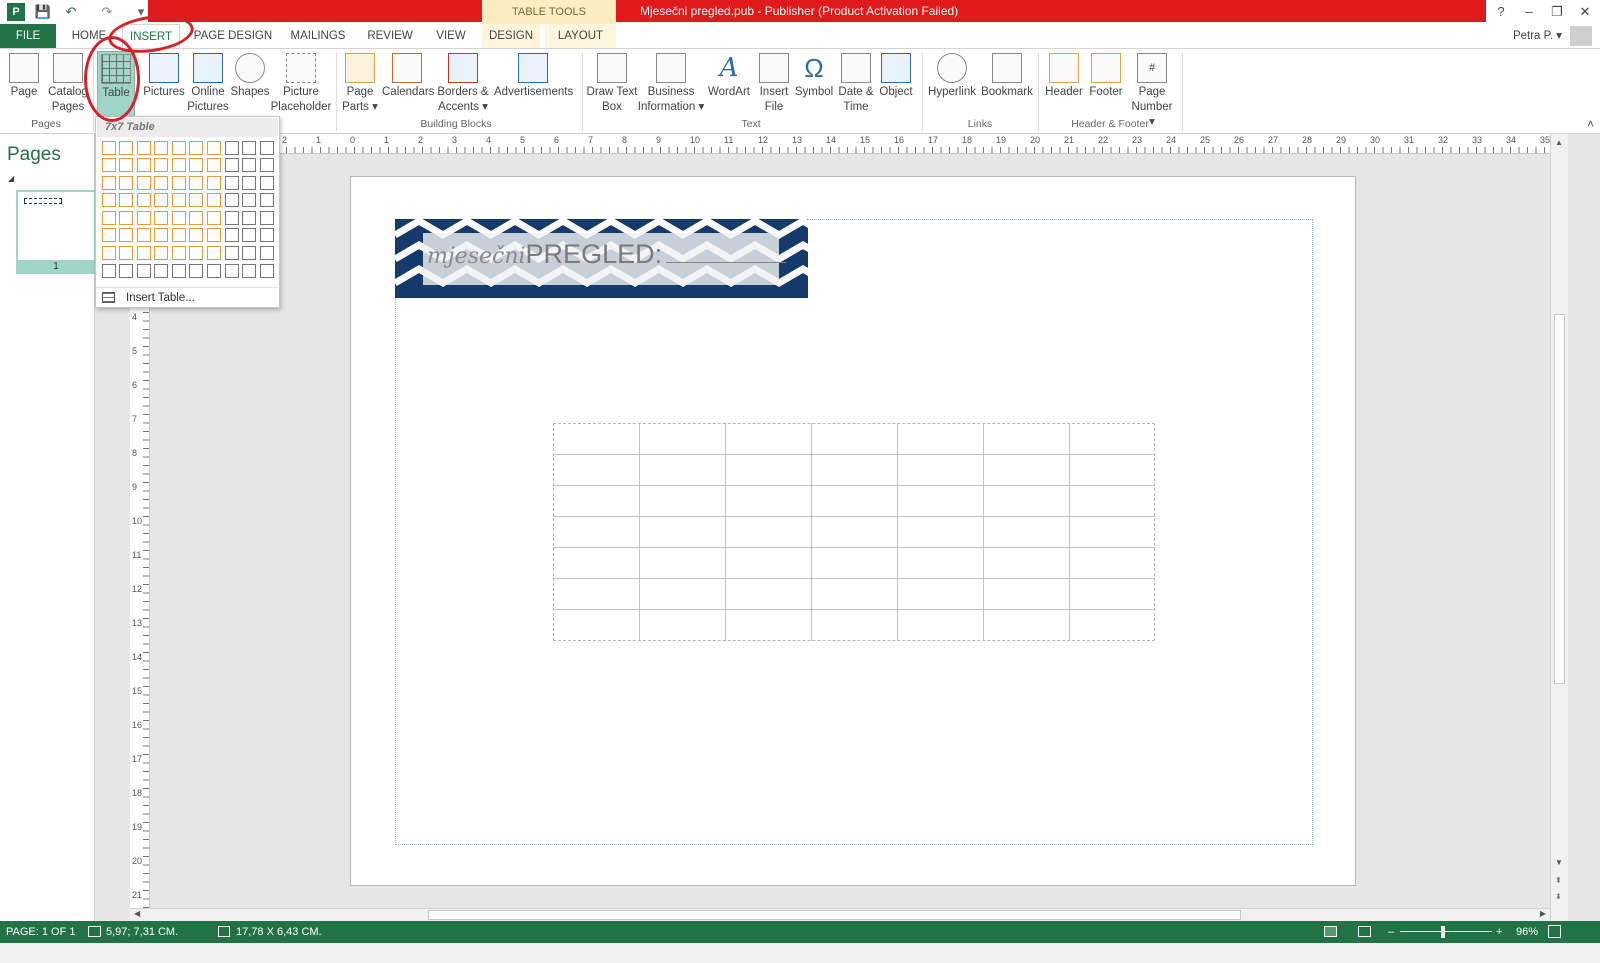 This screenshot has height=963, width=1600. I want to click on horizontal-scroll-thumb, so click(834, 915).